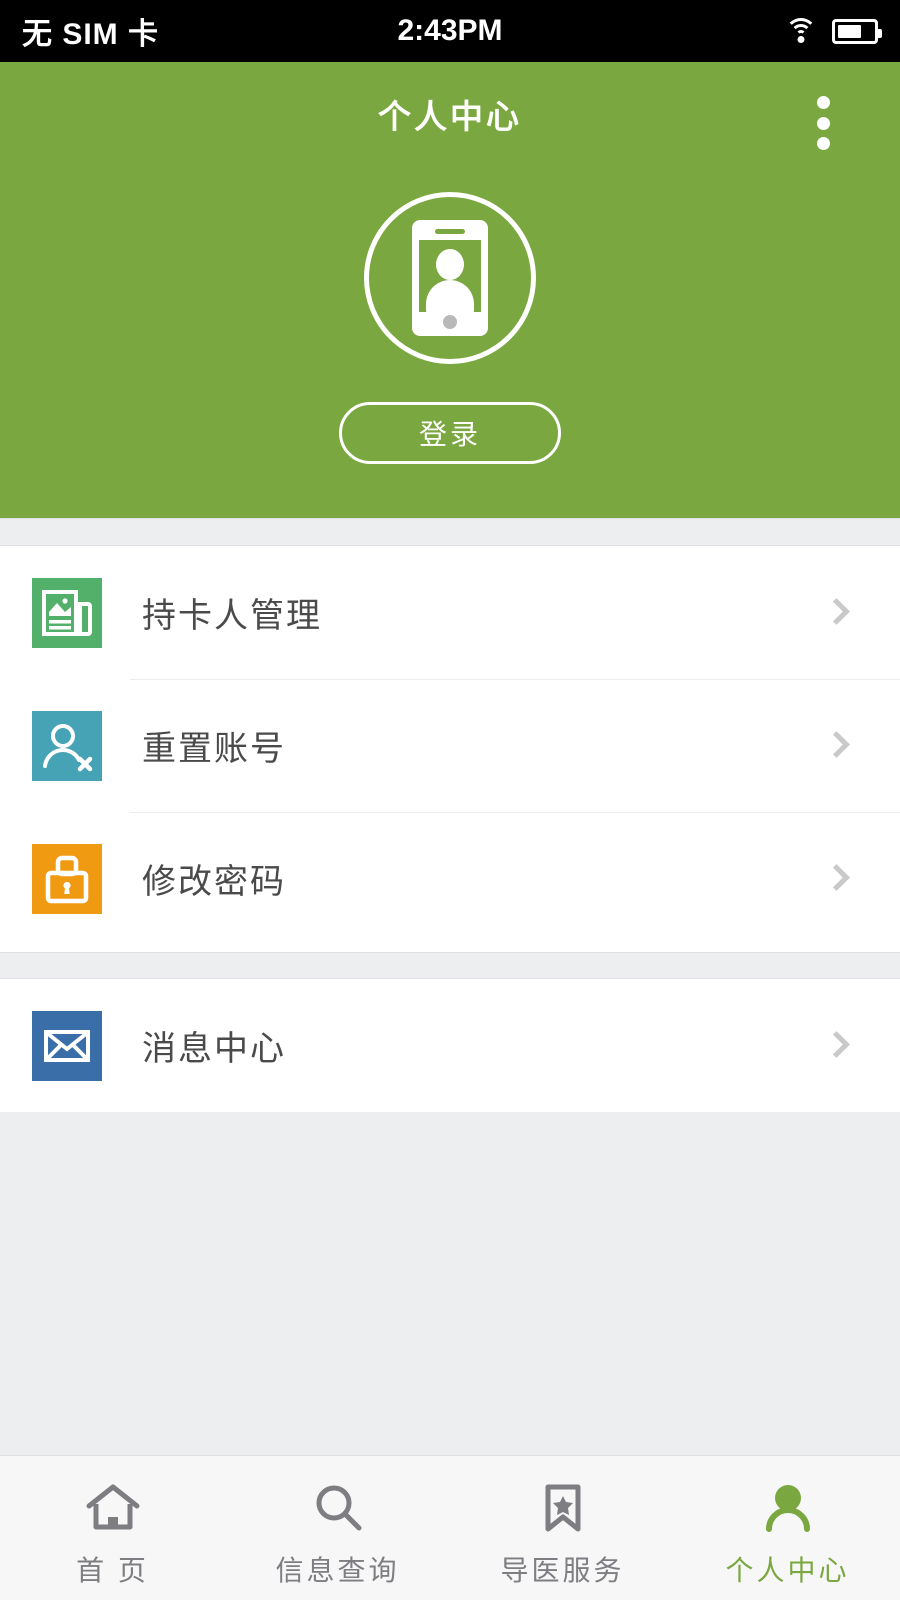 Image resolution: width=900 pixels, height=1600 pixels. I want to click on lock-icon, so click(67, 878).